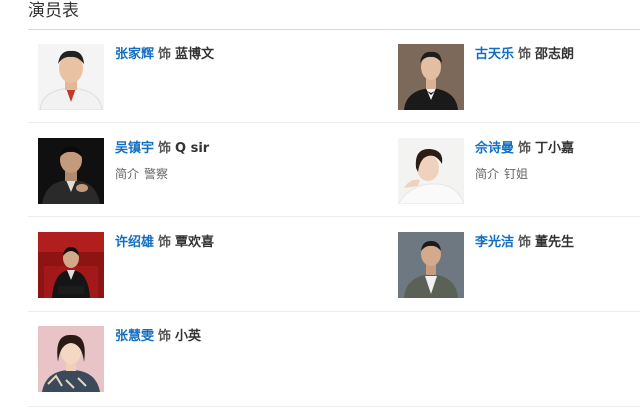 The width and height of the screenshot is (640, 411). Describe the element at coordinates (156, 174) in the screenshot. I see `intro-text: 警察` at that location.